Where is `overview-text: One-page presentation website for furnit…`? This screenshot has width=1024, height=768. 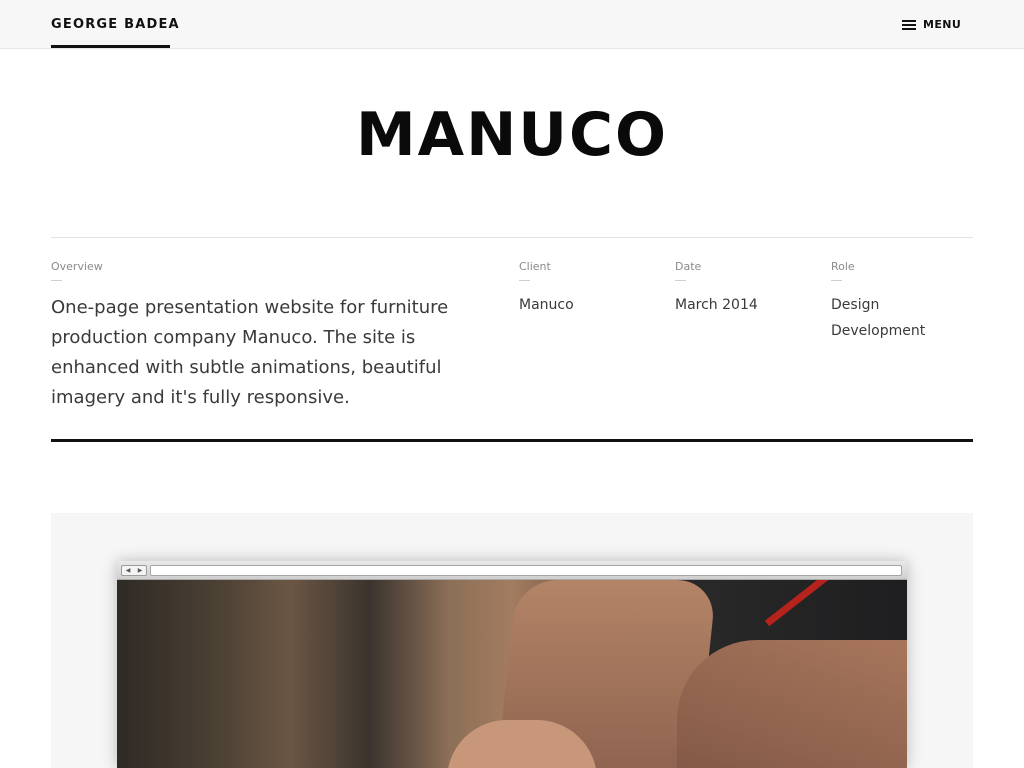 overview-text: One-page presentation website for furnit… is located at coordinates (250, 352).